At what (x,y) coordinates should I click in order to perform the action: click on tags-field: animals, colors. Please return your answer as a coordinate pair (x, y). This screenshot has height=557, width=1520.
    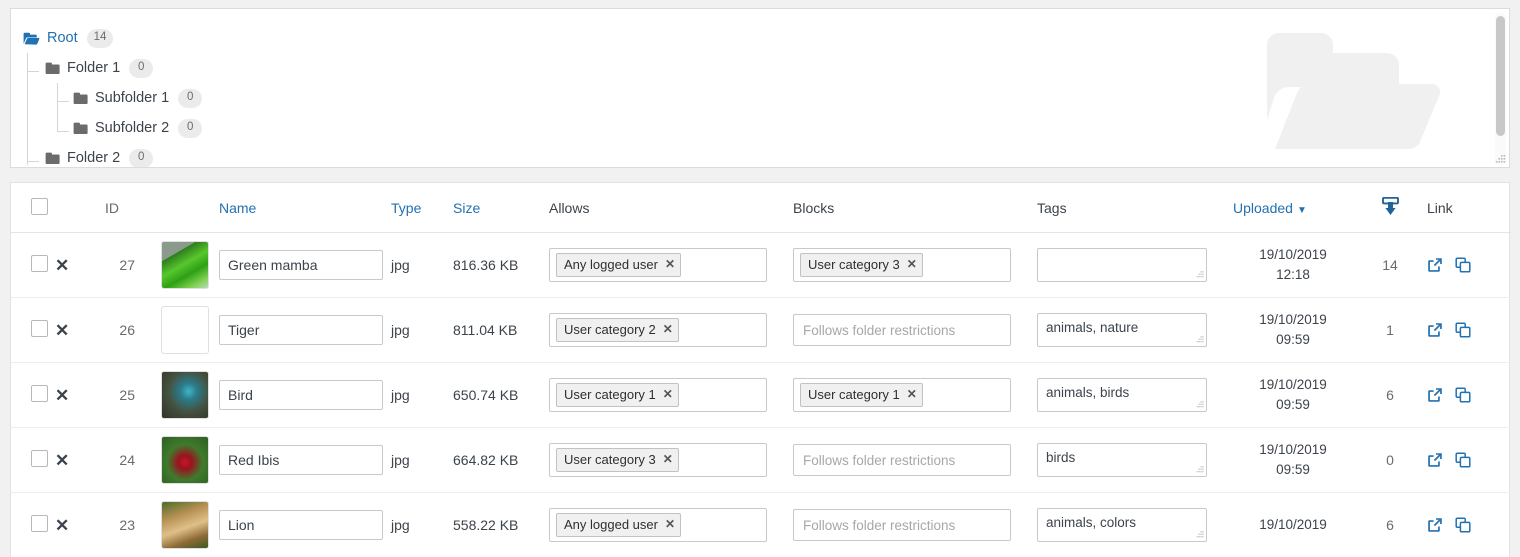
    Looking at the image, I should click on (1122, 525).